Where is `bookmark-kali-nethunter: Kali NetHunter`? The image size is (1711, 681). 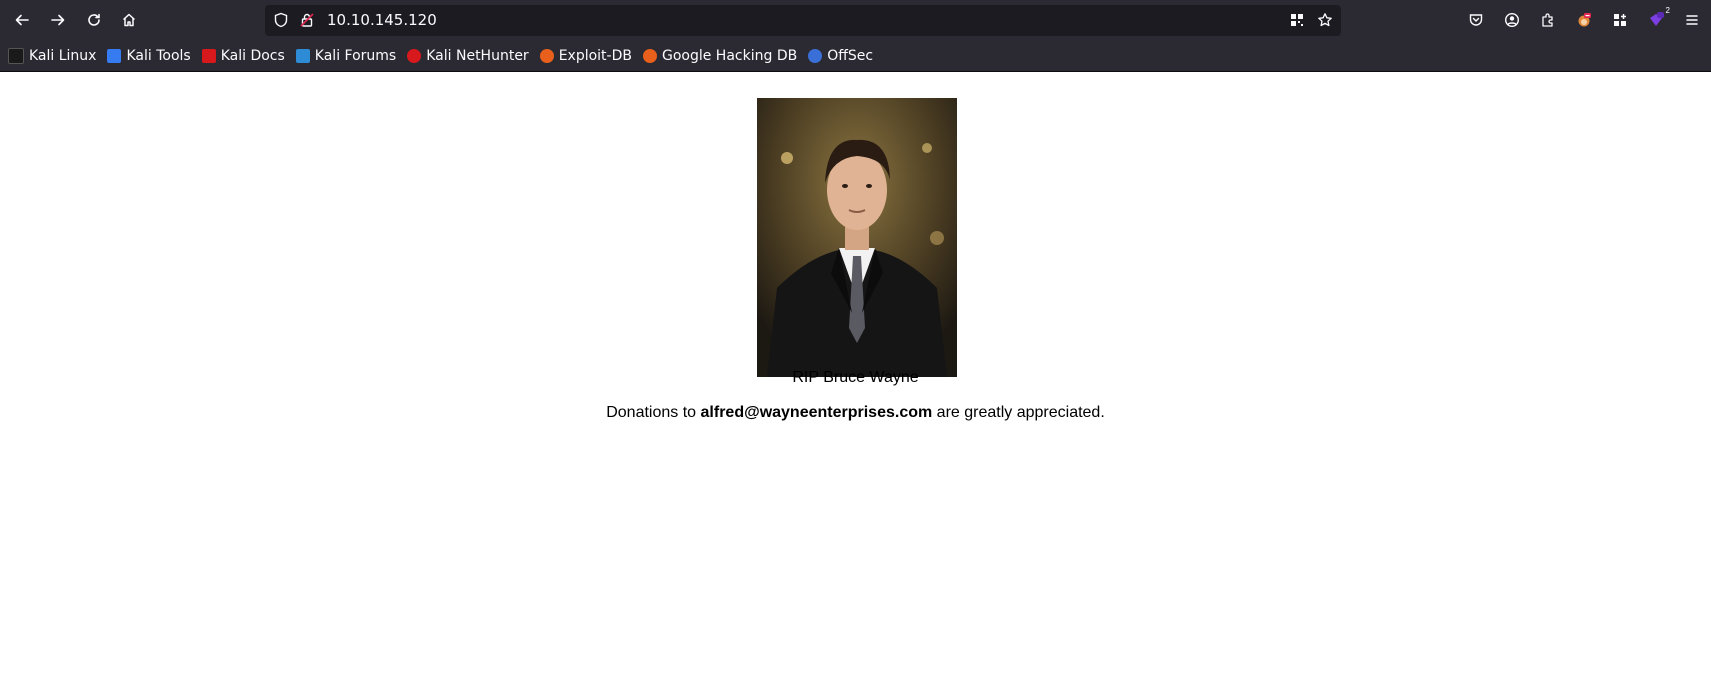 bookmark-kali-nethunter: Kali NetHunter is located at coordinates (468, 56).